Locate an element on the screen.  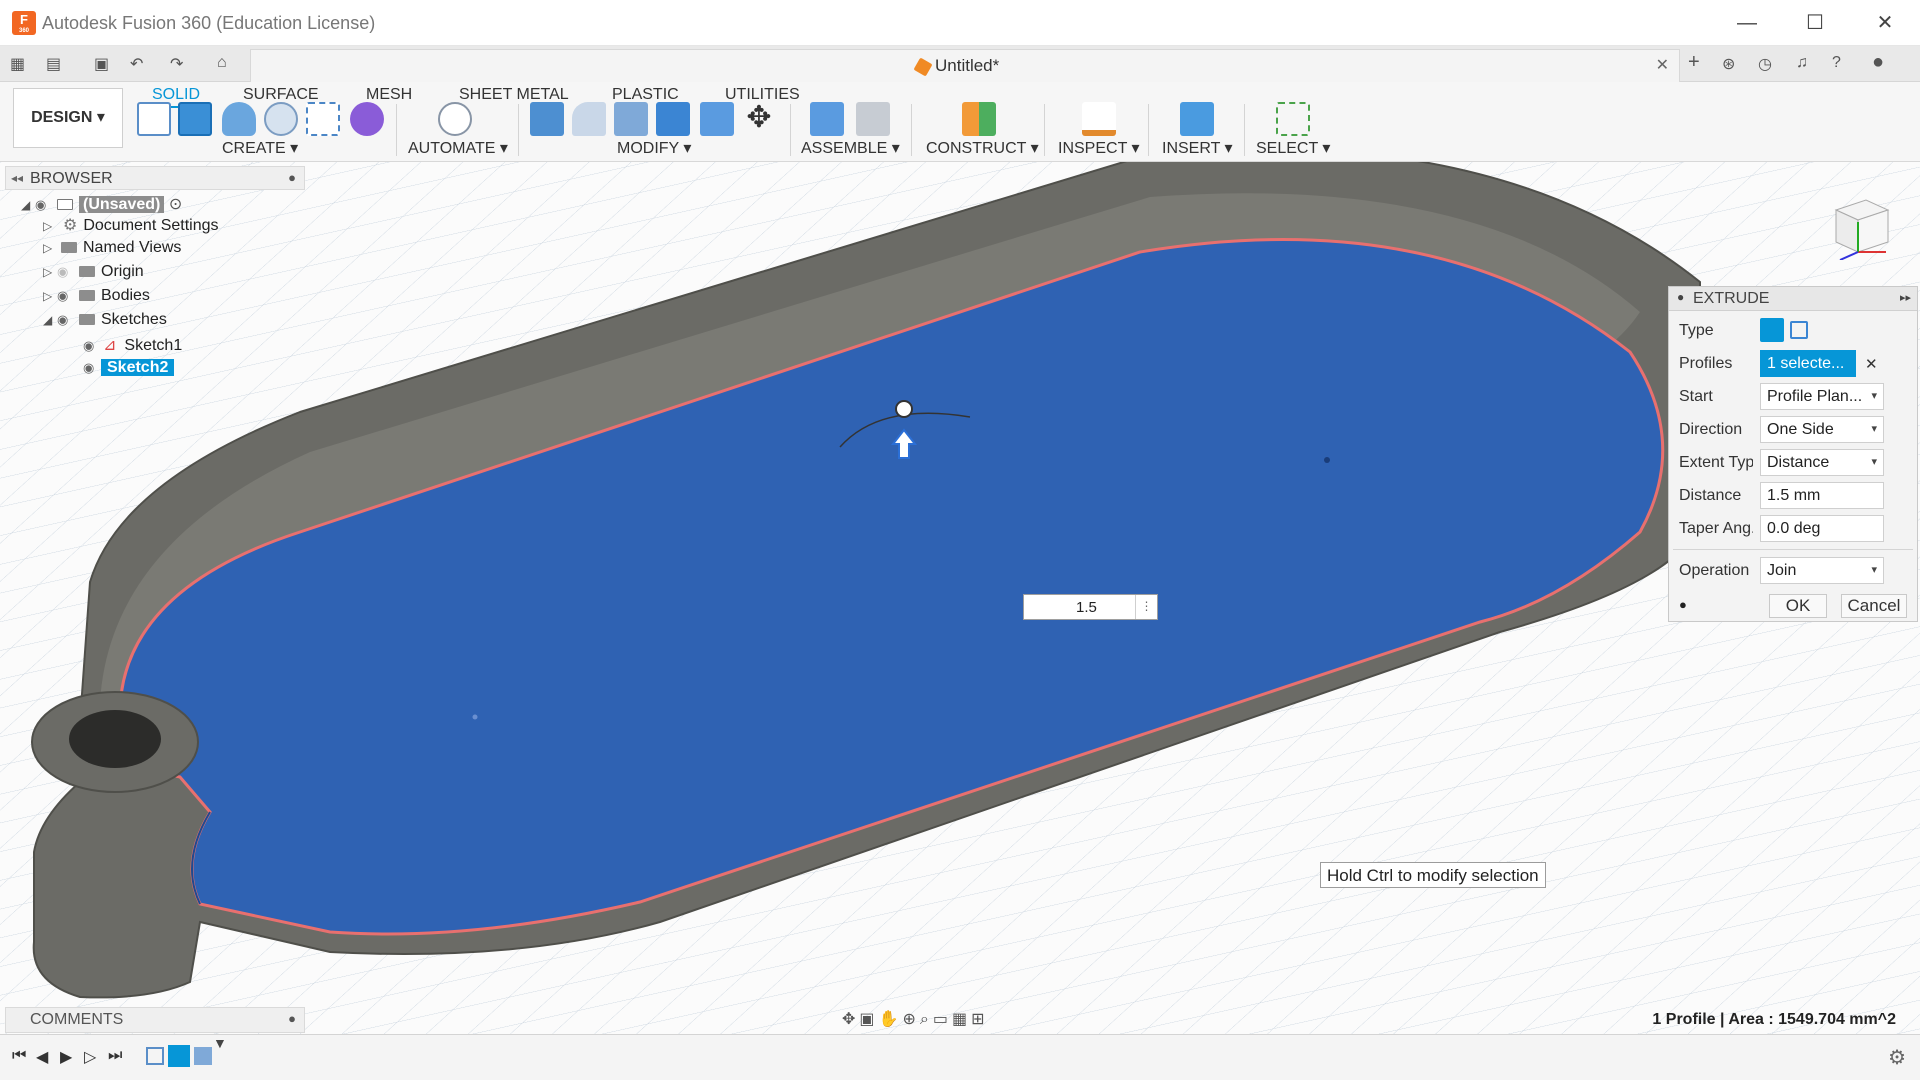
press-pull-icon is located at coordinates (547, 119).